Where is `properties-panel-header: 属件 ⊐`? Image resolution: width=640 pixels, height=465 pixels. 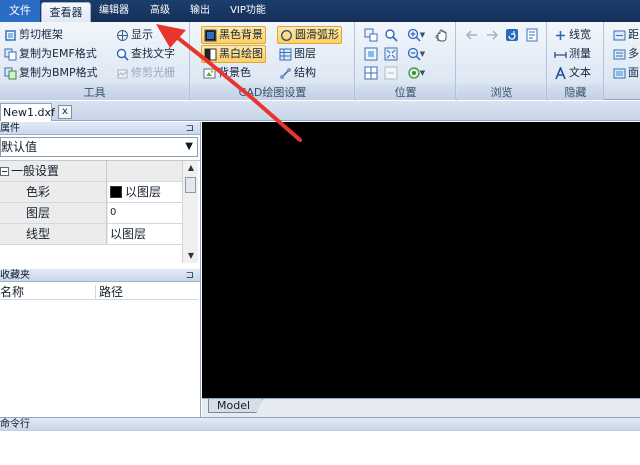
properties-panel-header: 属件 ⊐ is located at coordinates (100, 128).